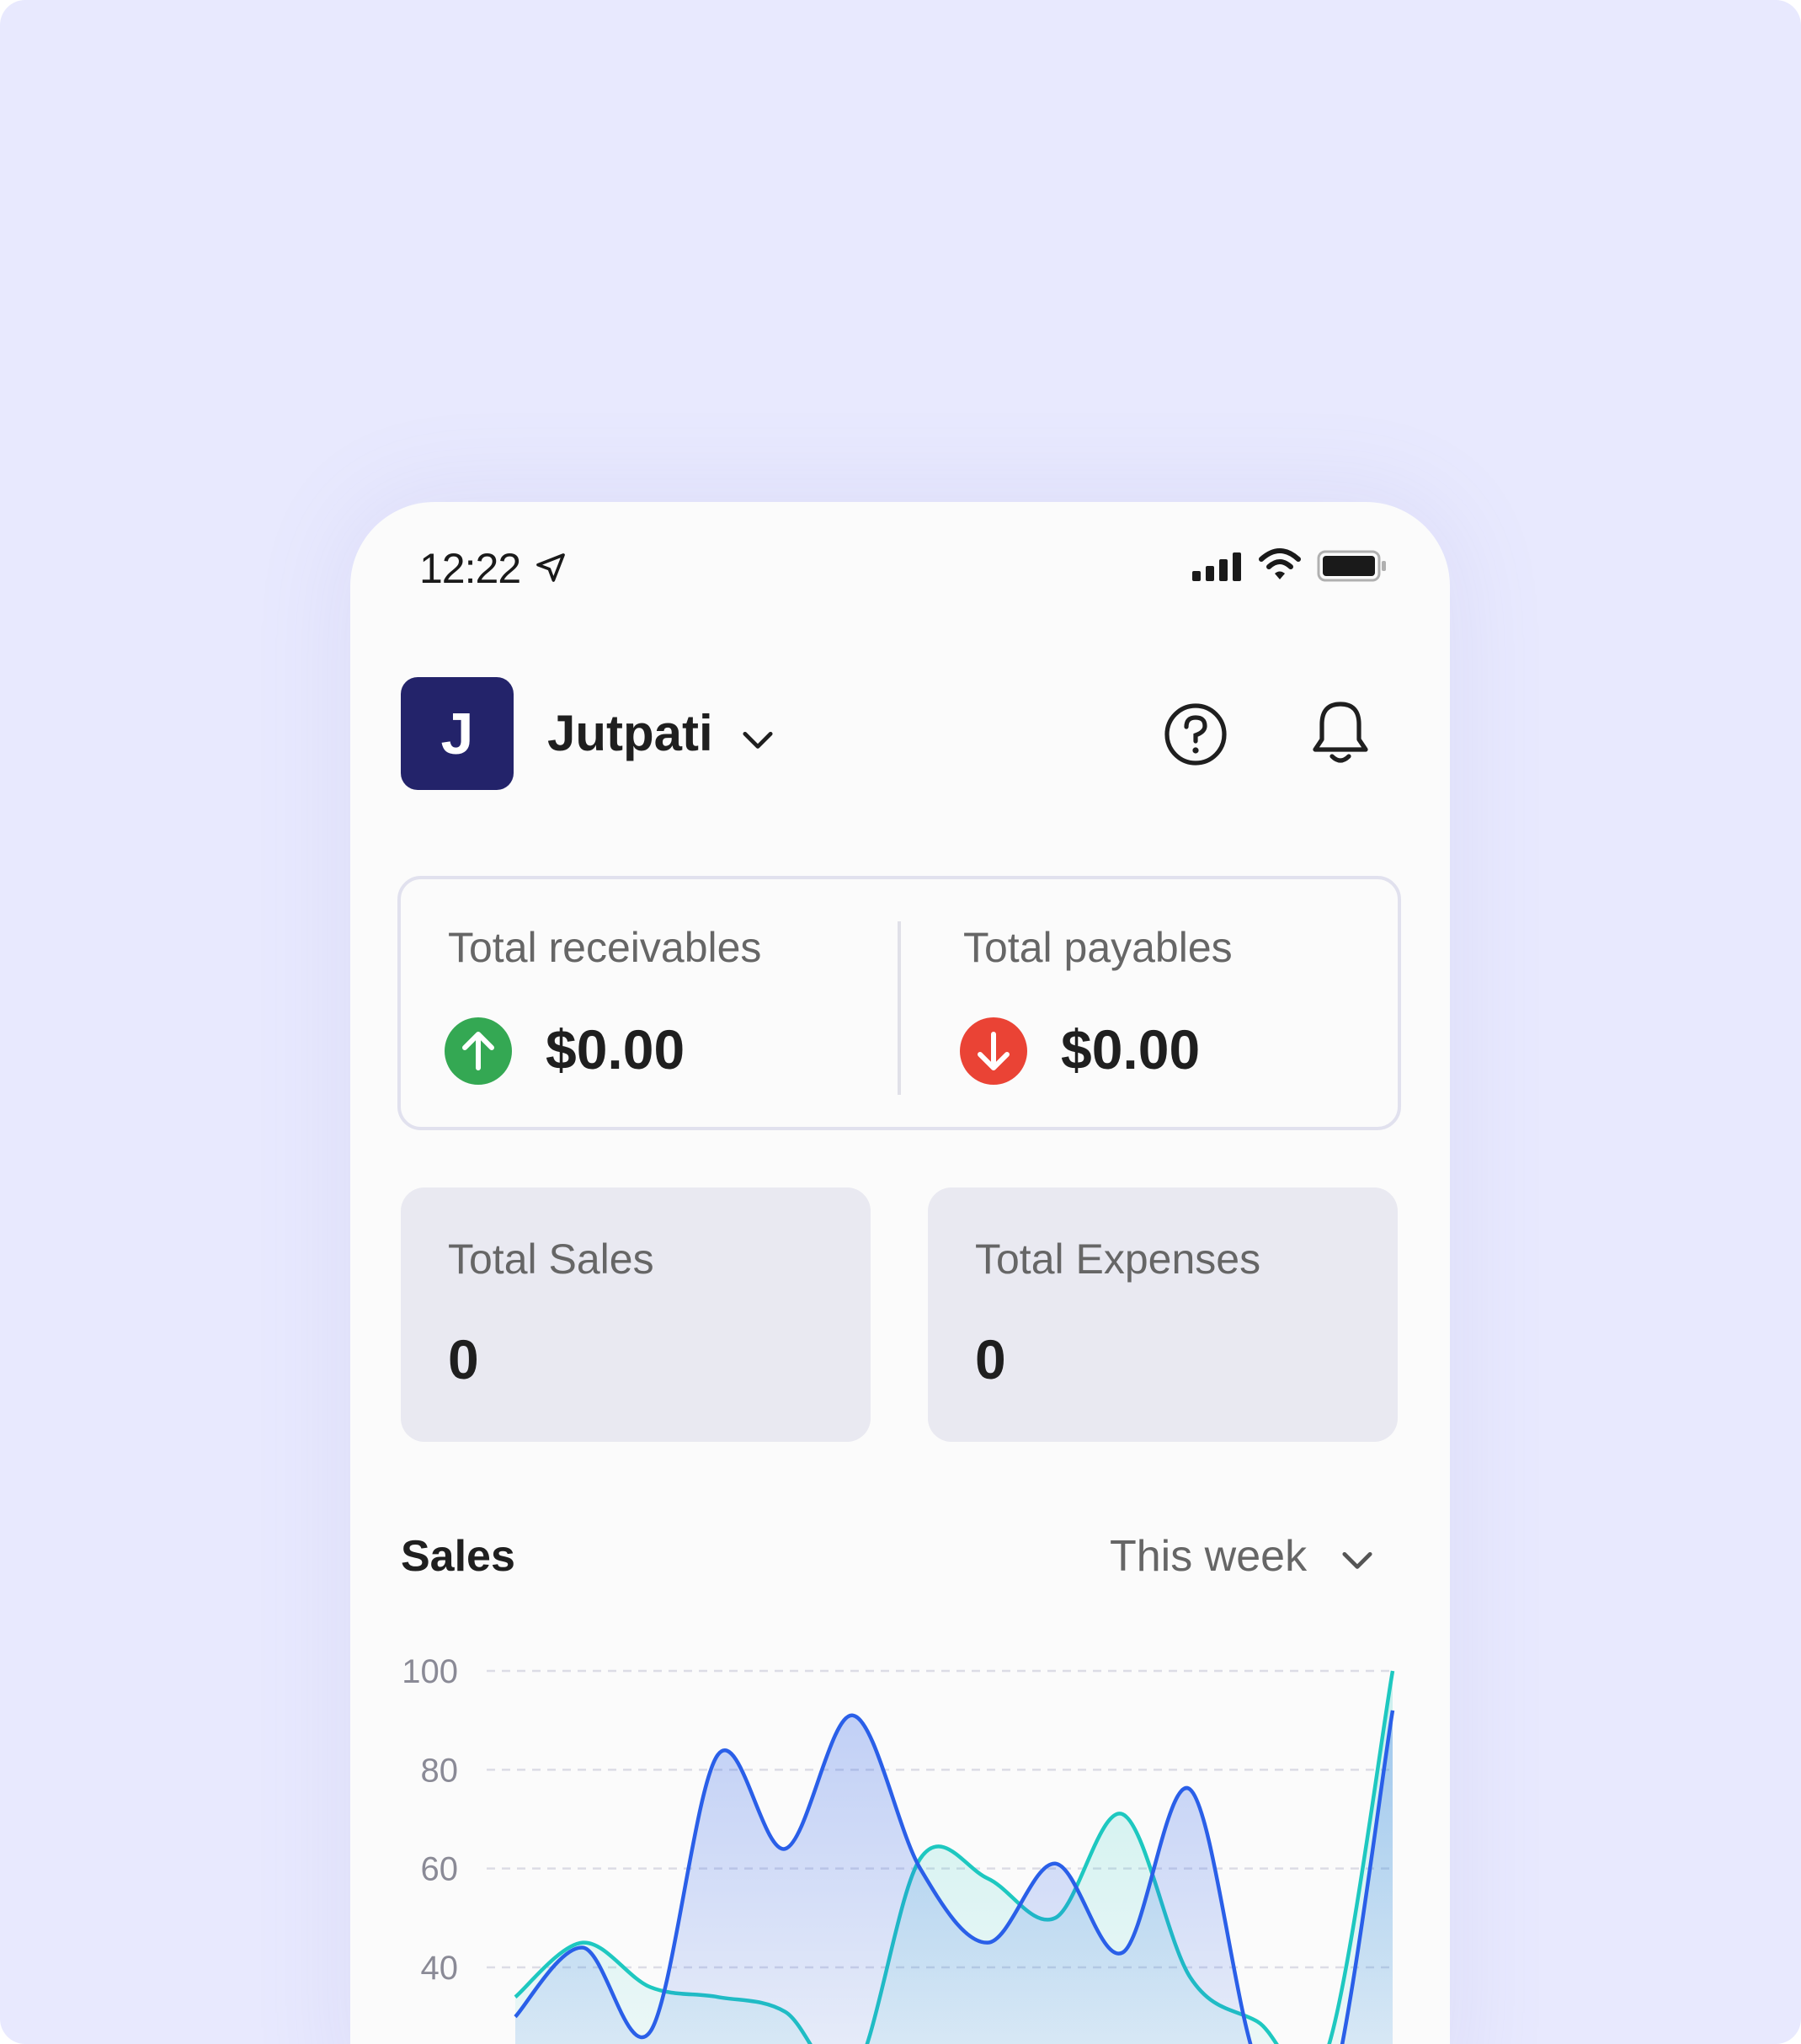 The width and height of the screenshot is (1801, 2044). I want to click on status-time: 12:22, so click(470, 568).